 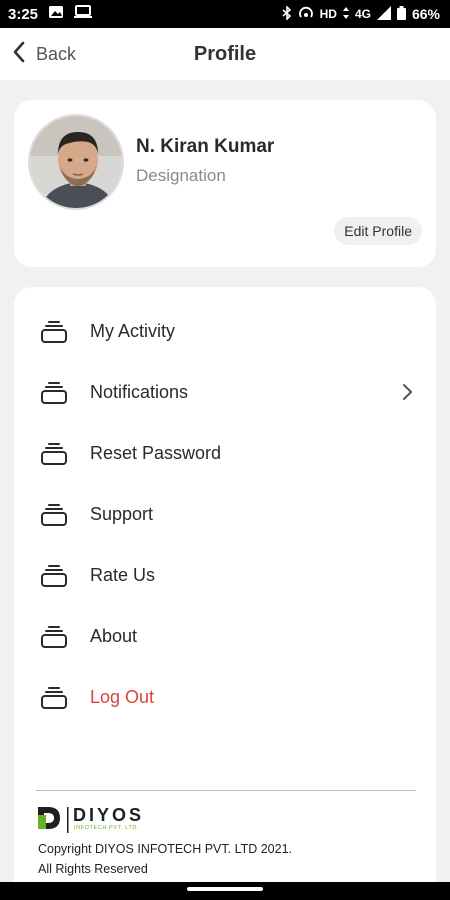 I want to click on status-time: 3:25, so click(x=23, y=14).